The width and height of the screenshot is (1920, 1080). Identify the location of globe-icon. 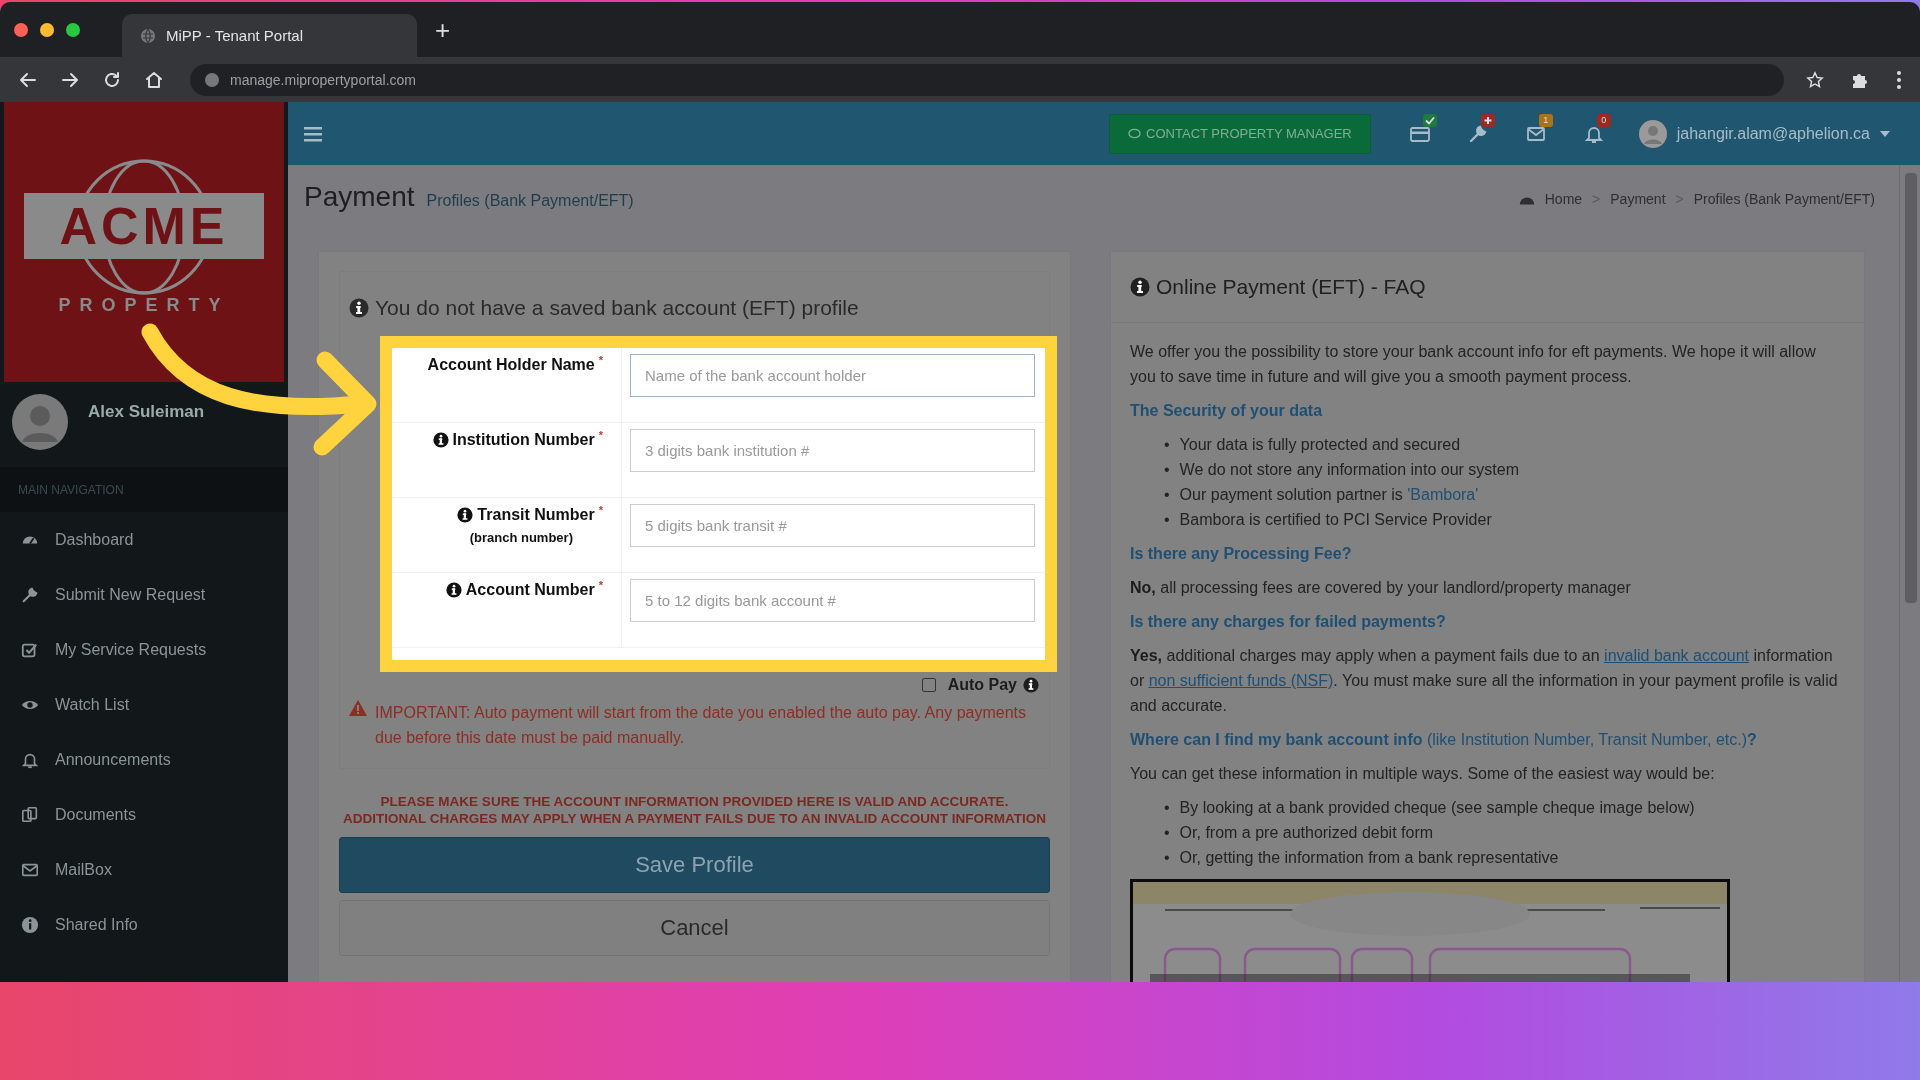
(148, 35).